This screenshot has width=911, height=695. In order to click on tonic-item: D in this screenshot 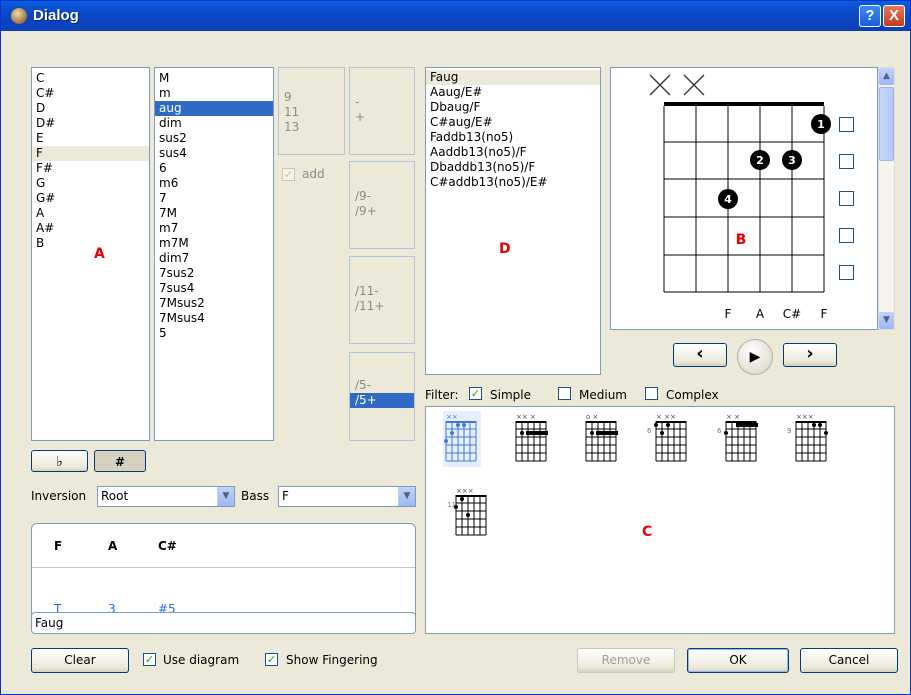, I will do `click(90, 108)`.